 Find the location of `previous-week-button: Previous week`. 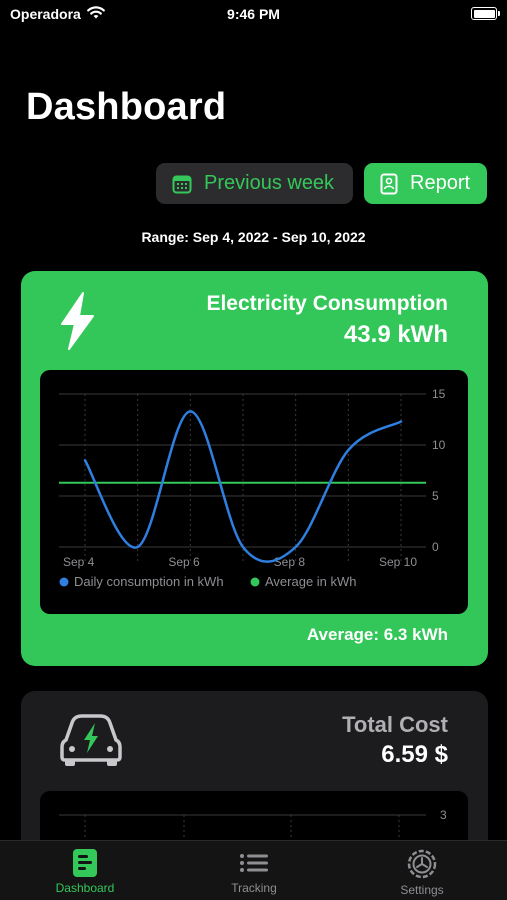

previous-week-button: Previous week is located at coordinates (254, 183).